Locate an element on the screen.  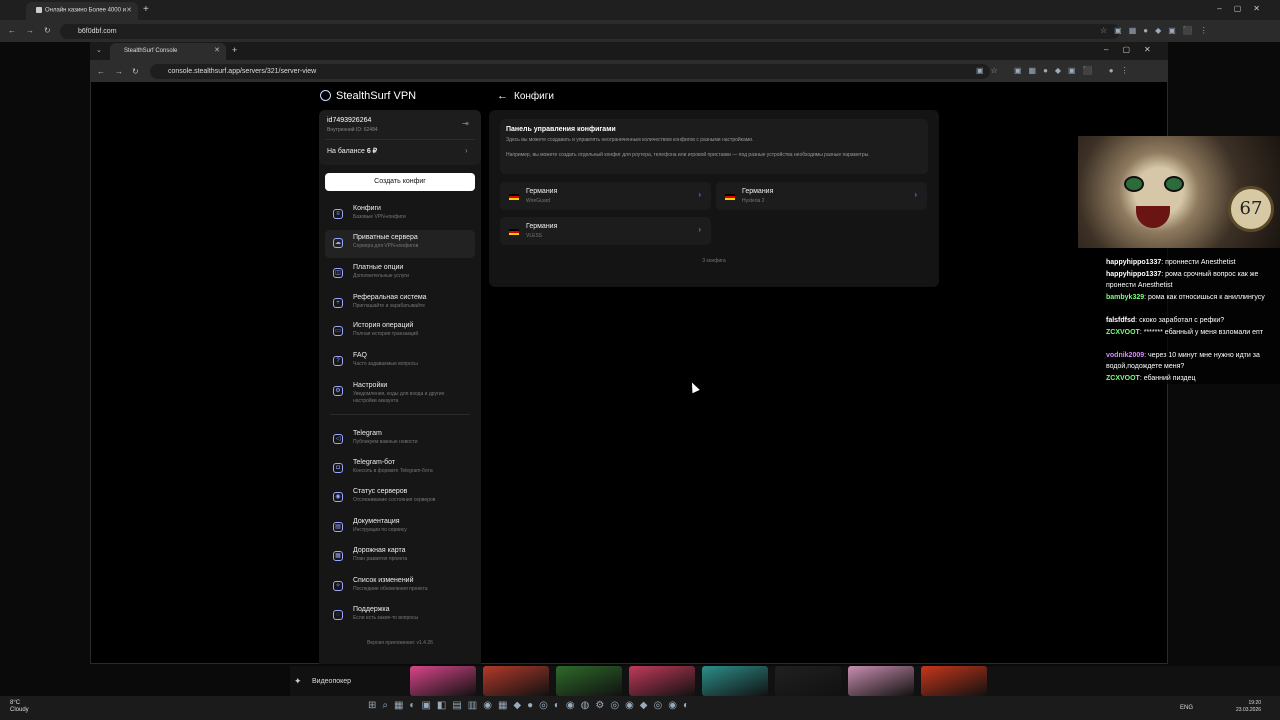
outer-extension-icons: ☆▣▦●◆▣⬛⋮ is located at coordinates (1157, 30).